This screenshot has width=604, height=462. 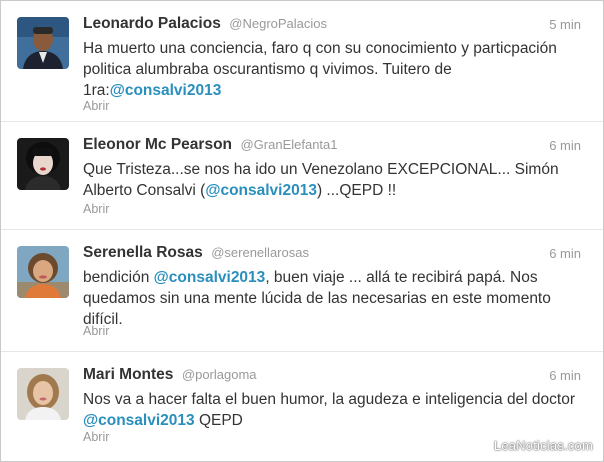 What do you see at coordinates (565, 24) in the screenshot?
I see `tweet-timestamp: 5 min` at bounding box center [565, 24].